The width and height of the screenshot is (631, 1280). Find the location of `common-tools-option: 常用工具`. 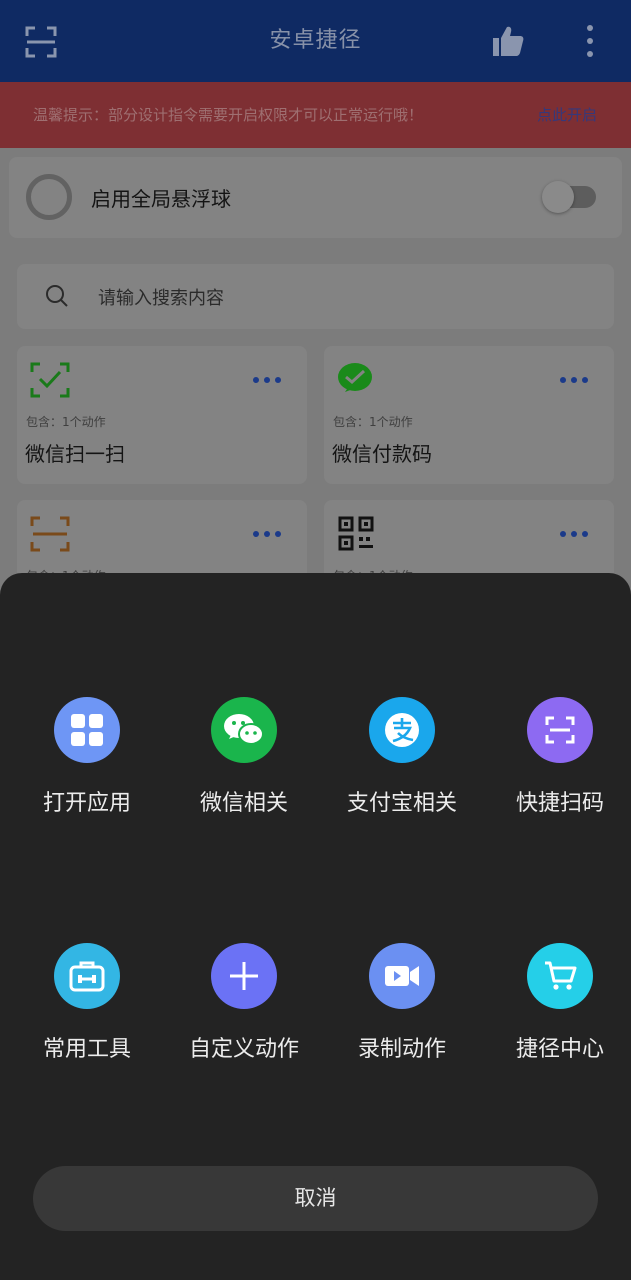

common-tools-option: 常用工具 is located at coordinates (87, 1003).